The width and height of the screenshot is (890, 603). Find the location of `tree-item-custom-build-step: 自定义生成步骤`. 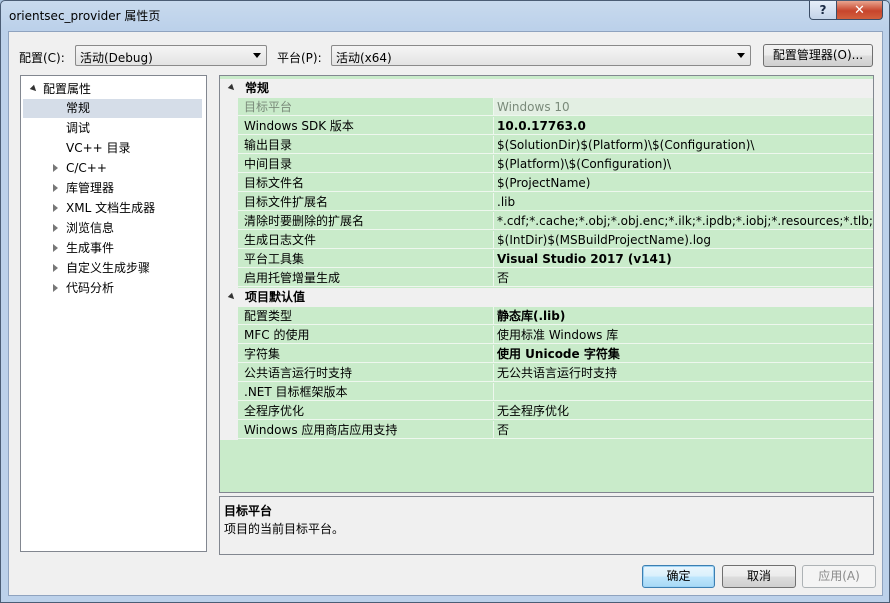

tree-item-custom-build-step: 自定义生成步骤 is located at coordinates (101, 268).